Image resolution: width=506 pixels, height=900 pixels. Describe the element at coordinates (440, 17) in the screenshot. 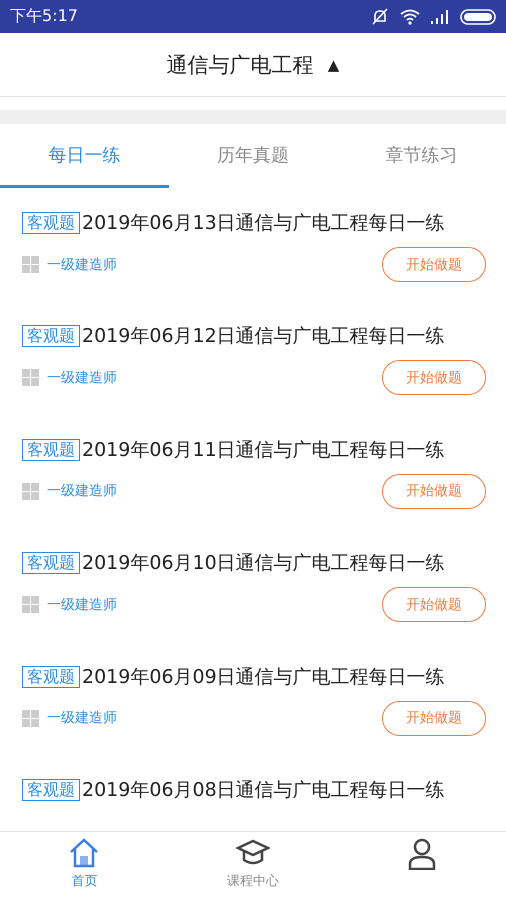

I see `signal-icon` at that location.